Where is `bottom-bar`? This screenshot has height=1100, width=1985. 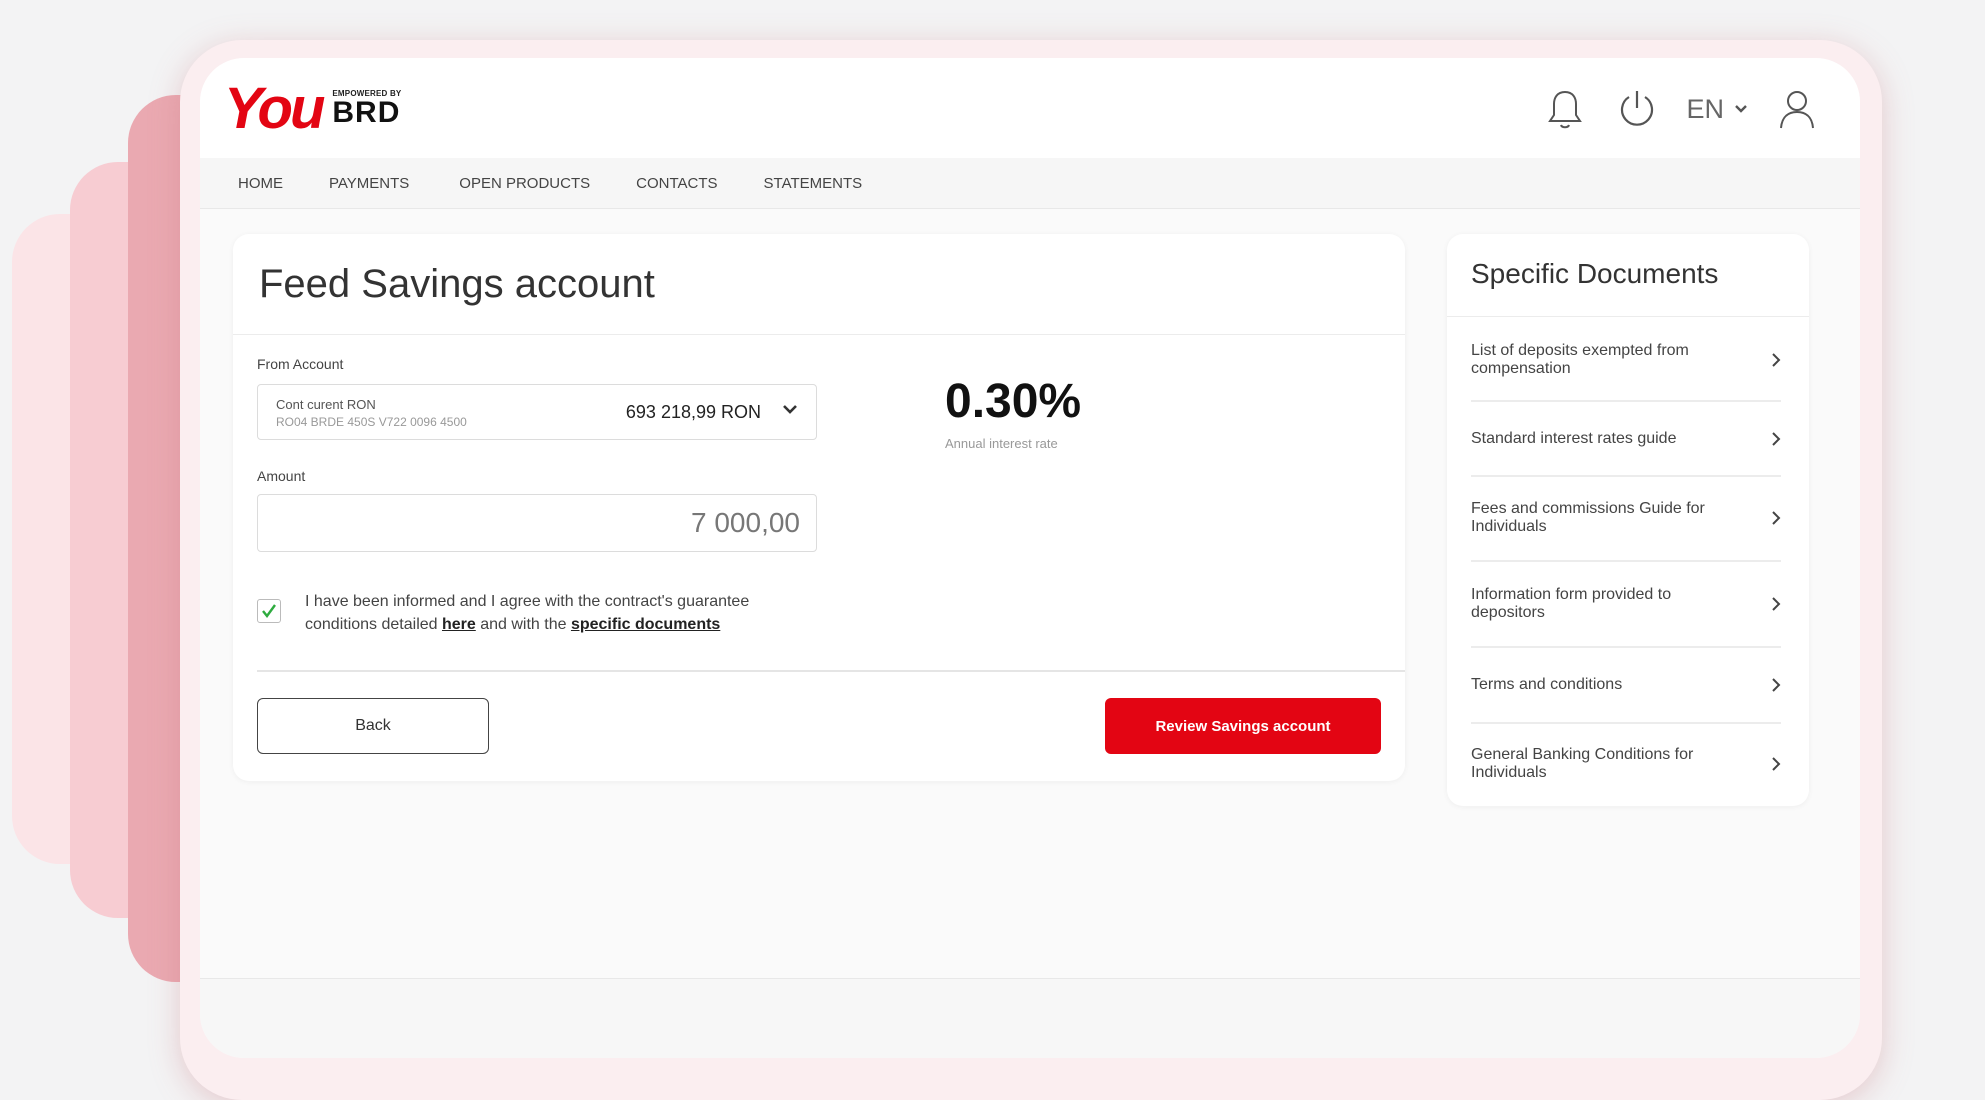 bottom-bar is located at coordinates (1030, 1018).